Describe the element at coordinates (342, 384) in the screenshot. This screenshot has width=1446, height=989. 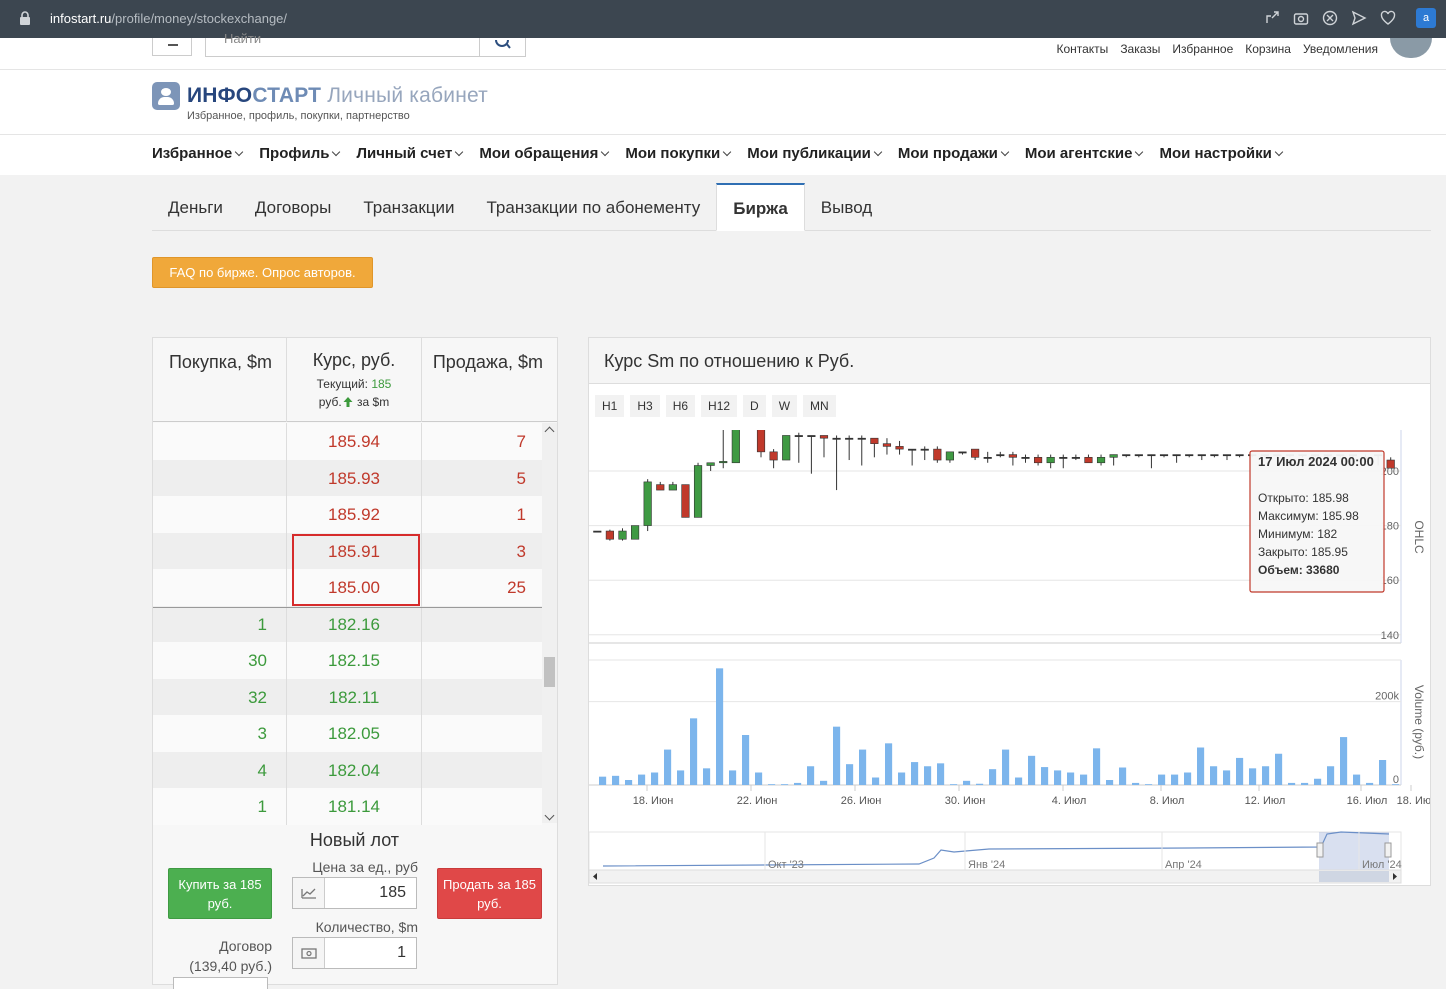
I see `current-rate-label: Текущий:` at that location.